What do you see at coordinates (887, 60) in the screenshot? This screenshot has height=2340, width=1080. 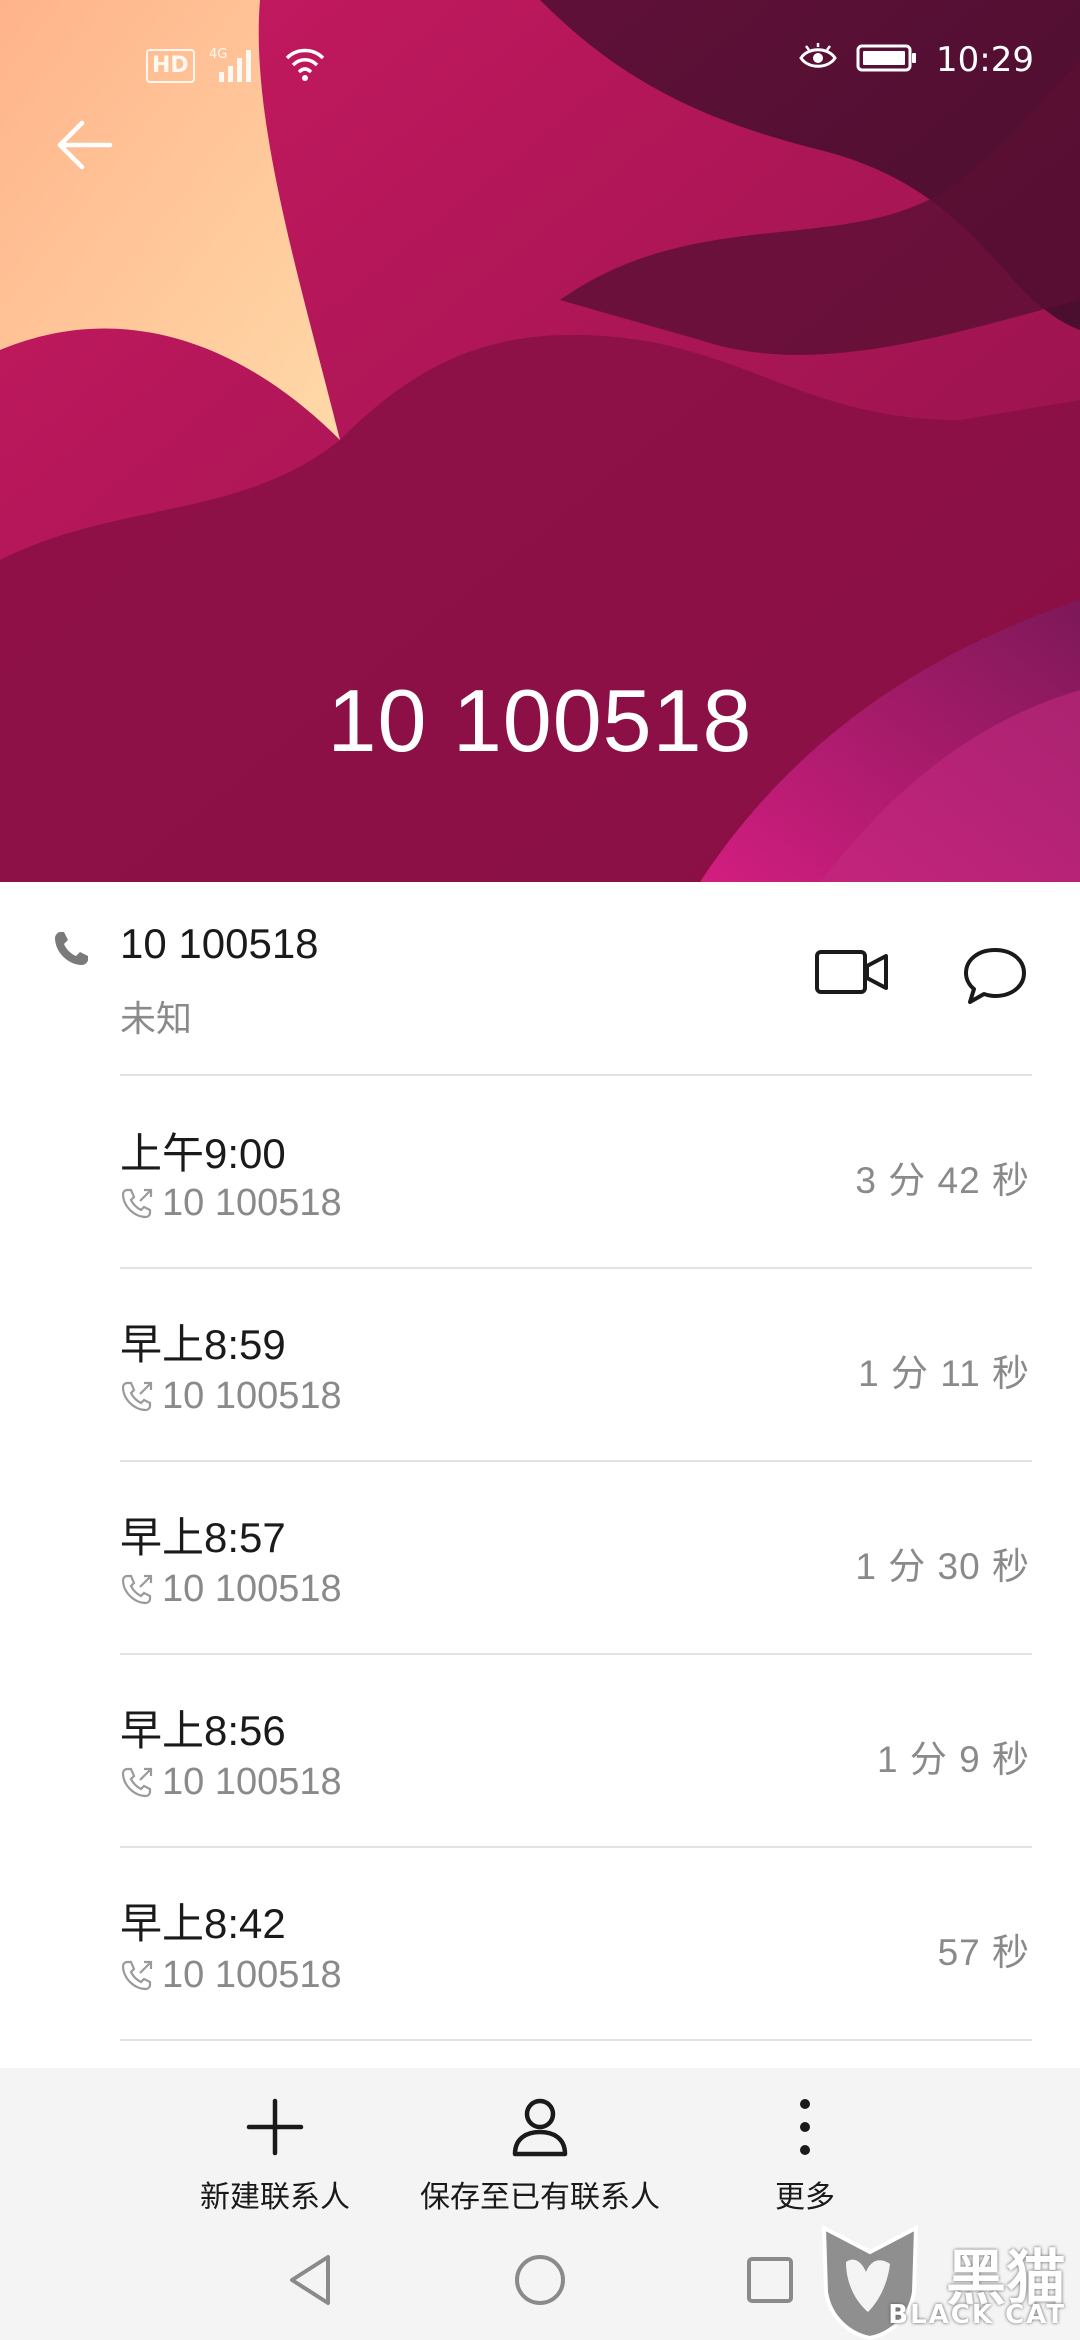 I see `battery-icon` at bounding box center [887, 60].